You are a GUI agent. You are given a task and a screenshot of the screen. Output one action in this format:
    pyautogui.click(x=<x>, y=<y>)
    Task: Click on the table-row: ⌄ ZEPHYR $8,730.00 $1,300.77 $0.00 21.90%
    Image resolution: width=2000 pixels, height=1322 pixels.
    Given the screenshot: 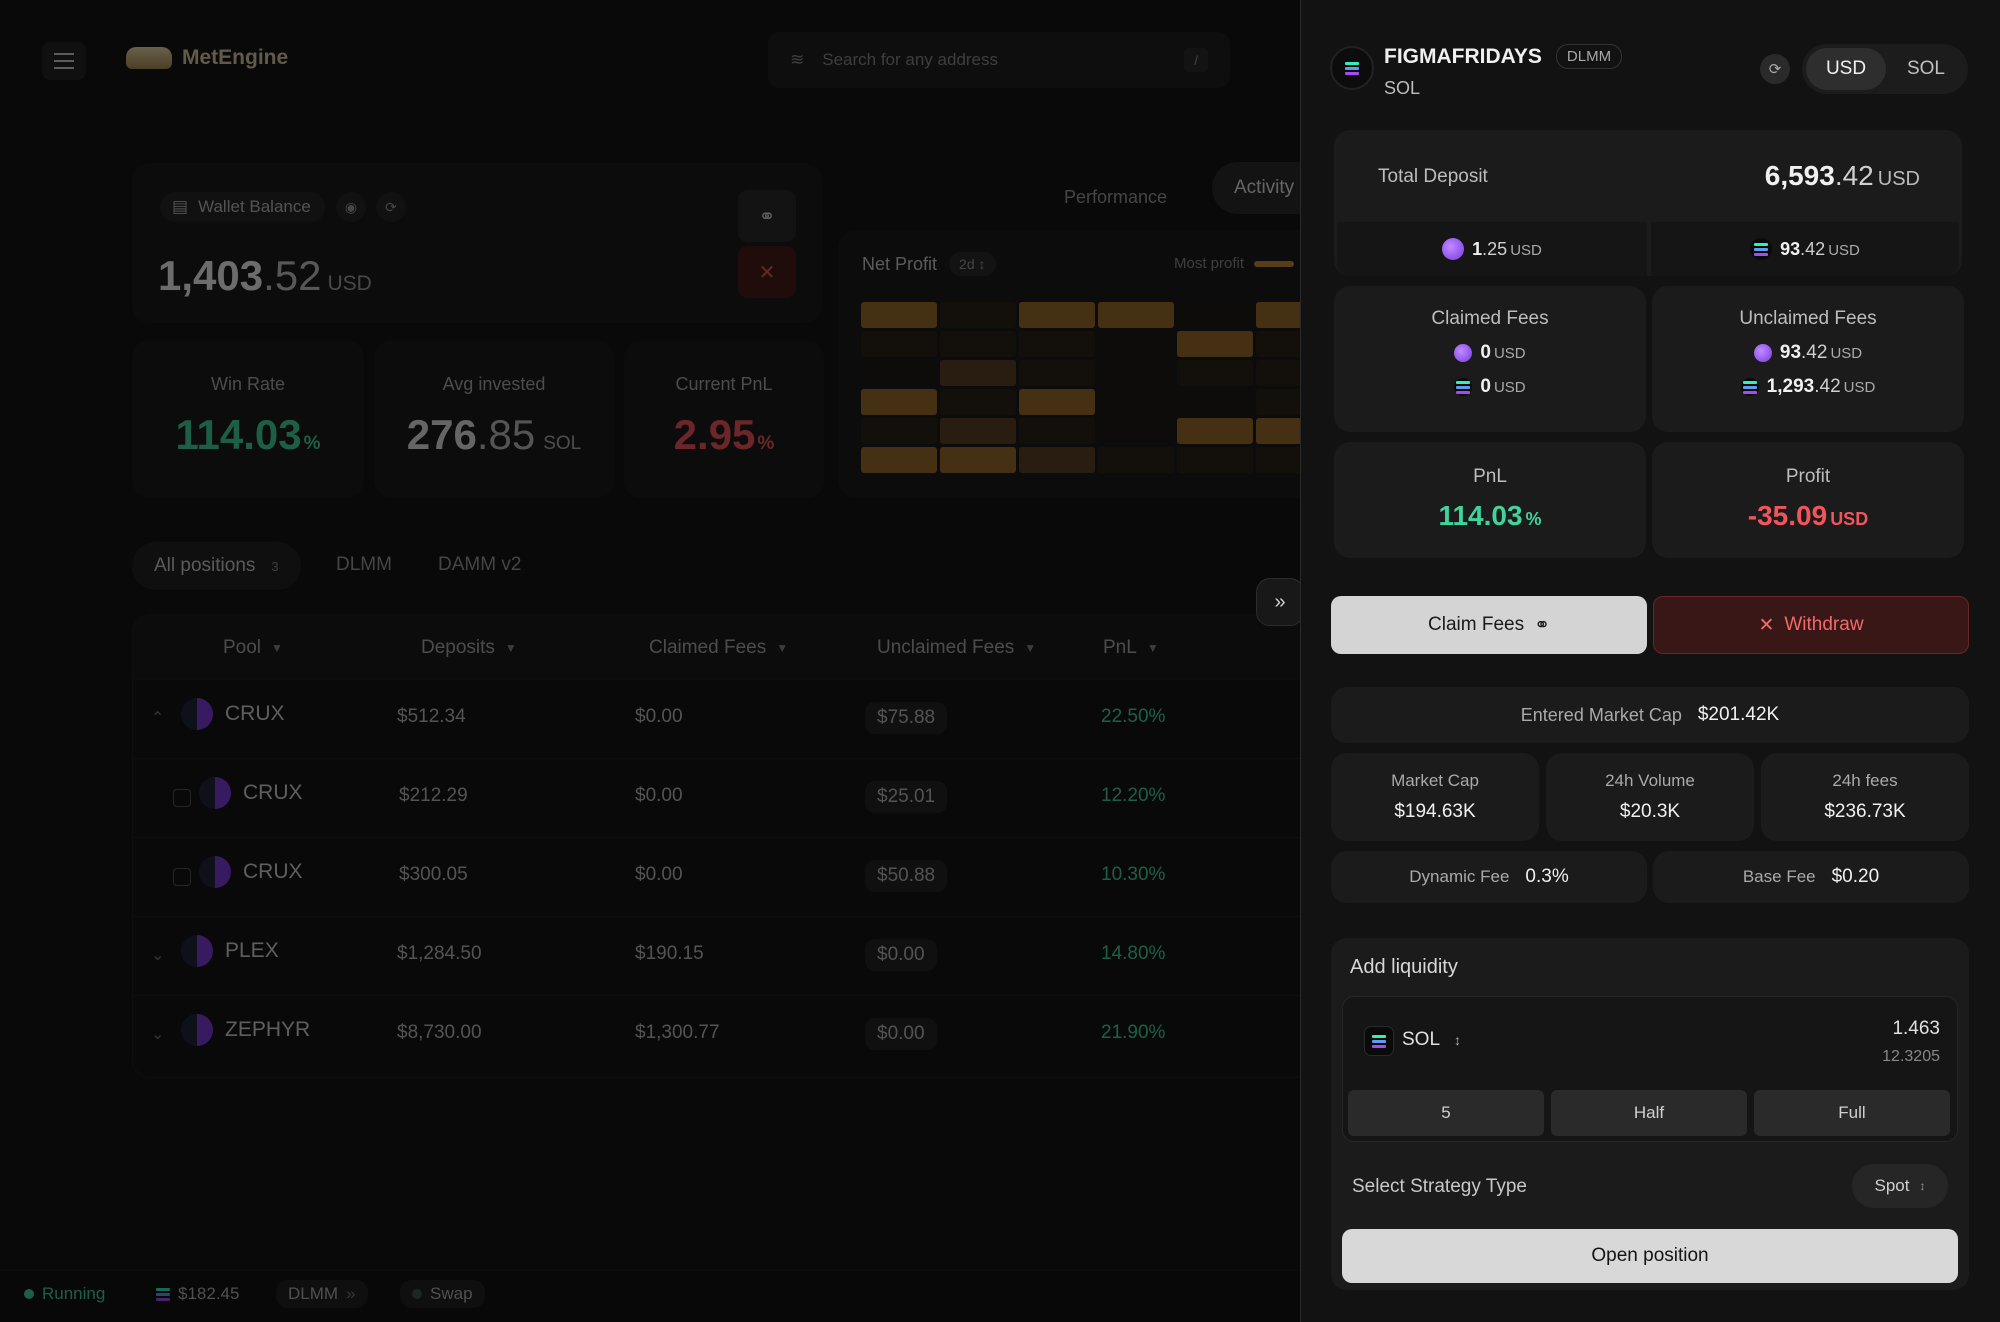 What is the action you would take?
    pyautogui.click(x=722, y=1034)
    